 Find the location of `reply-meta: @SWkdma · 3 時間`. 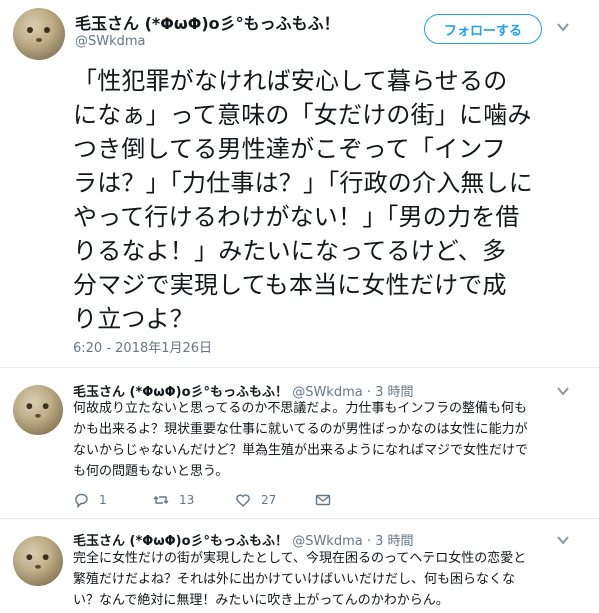

reply-meta: @SWkdma · 3 時間 is located at coordinates (352, 541).